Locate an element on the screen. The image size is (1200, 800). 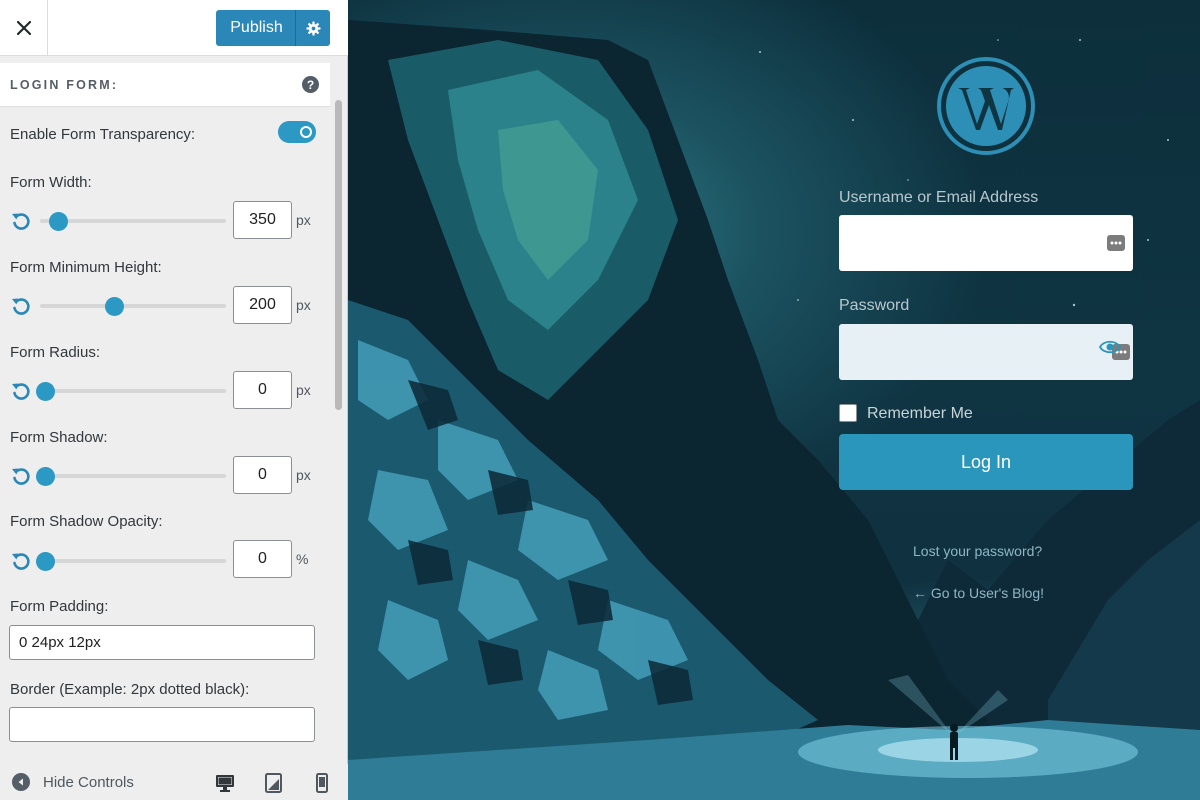
panel-header: Publish is located at coordinates (174, 28).